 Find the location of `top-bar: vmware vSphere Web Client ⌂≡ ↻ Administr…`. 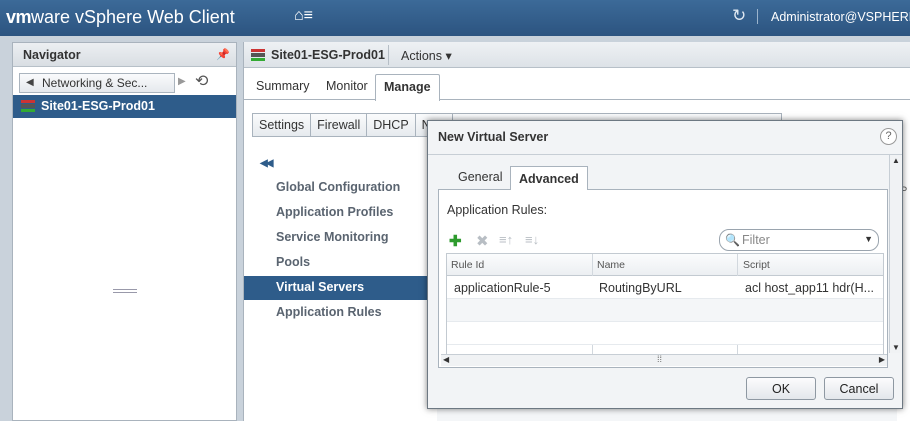

top-bar: vmware vSphere Web Client ⌂≡ ↻ Administr… is located at coordinates (455, 18).